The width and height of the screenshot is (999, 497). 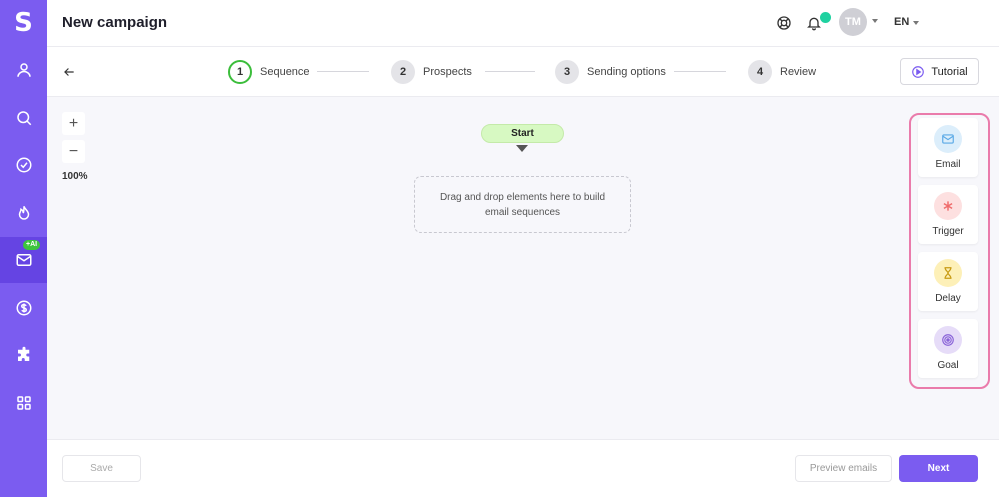 I want to click on sidebar-item-warmup, so click(x=23, y=213).